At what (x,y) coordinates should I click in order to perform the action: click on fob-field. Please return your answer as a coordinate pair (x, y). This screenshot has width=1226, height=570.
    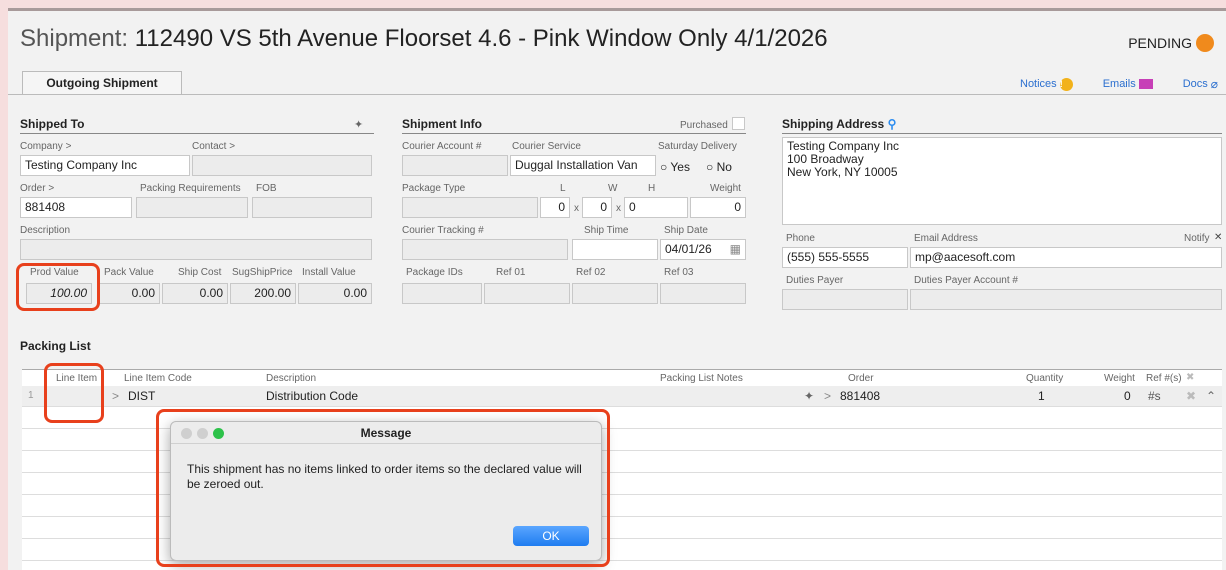
    Looking at the image, I should click on (312, 207).